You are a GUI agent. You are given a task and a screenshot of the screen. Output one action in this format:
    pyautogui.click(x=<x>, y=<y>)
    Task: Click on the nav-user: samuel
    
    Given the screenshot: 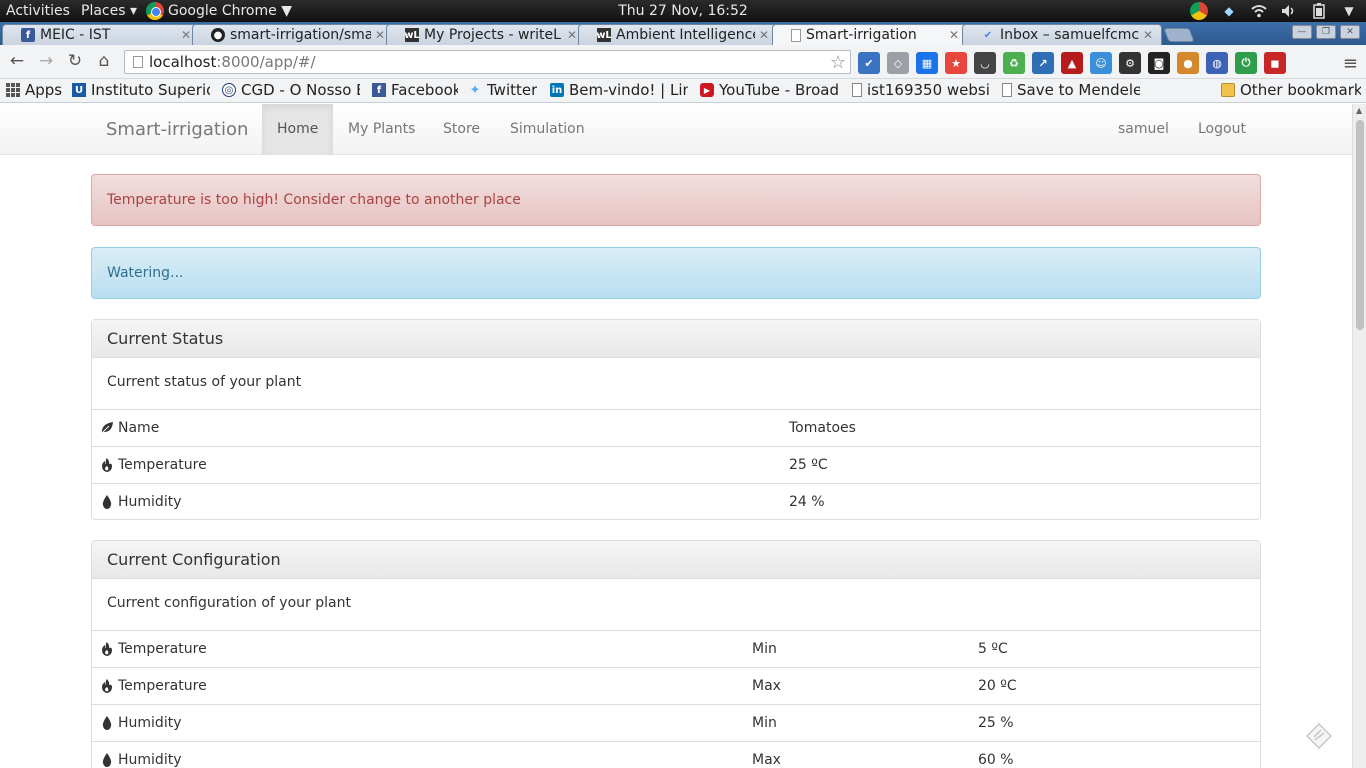 What is the action you would take?
    pyautogui.click(x=1143, y=129)
    